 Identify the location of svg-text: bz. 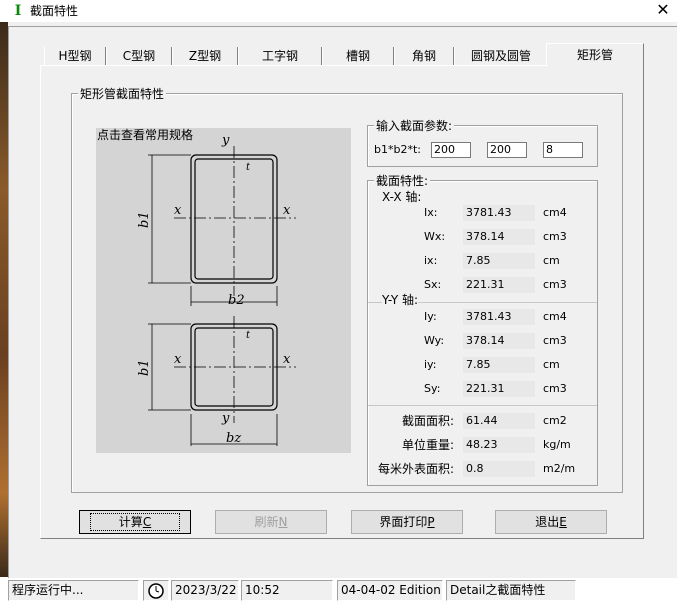
(233, 438).